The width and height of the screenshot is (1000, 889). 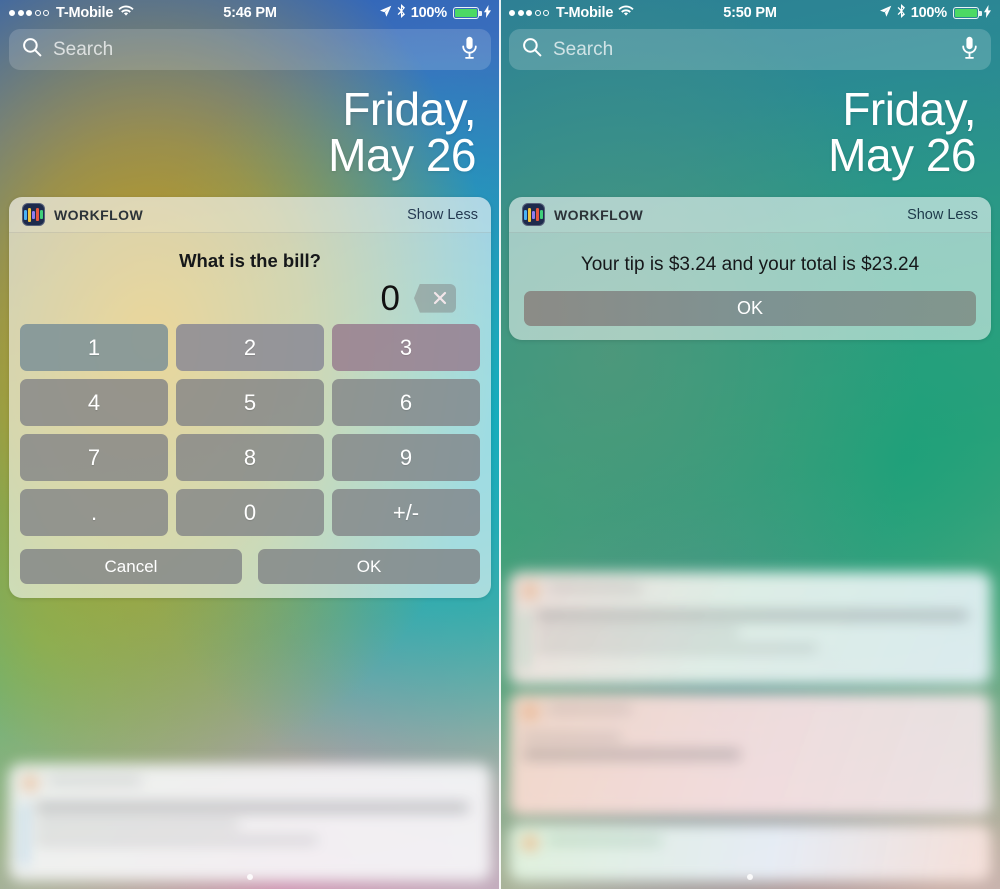 What do you see at coordinates (406, 458) in the screenshot?
I see `key-9: 9` at bounding box center [406, 458].